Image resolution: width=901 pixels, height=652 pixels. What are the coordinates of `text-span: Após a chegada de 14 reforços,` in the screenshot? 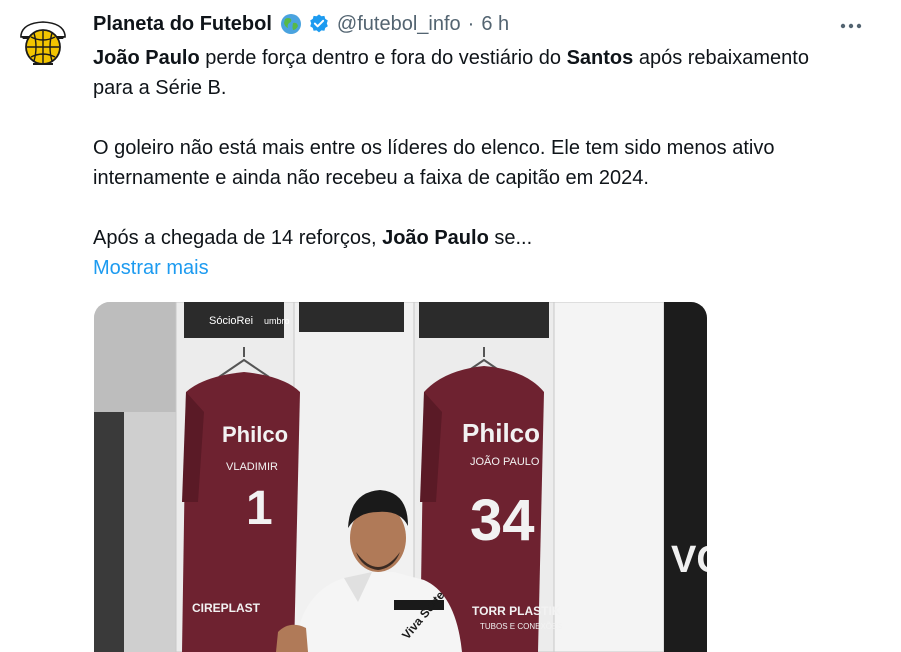 It's located at (238, 238).